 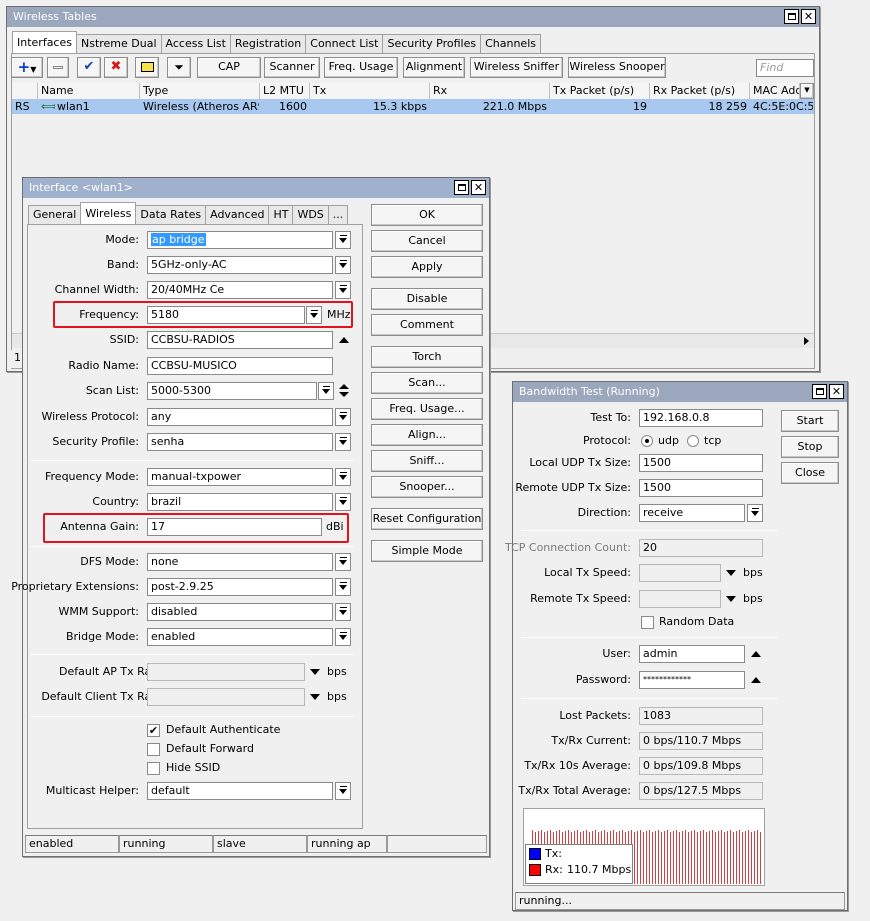 What do you see at coordinates (427, 519) in the screenshot?
I see `reset-configuration-button: Reset Configuration` at bounding box center [427, 519].